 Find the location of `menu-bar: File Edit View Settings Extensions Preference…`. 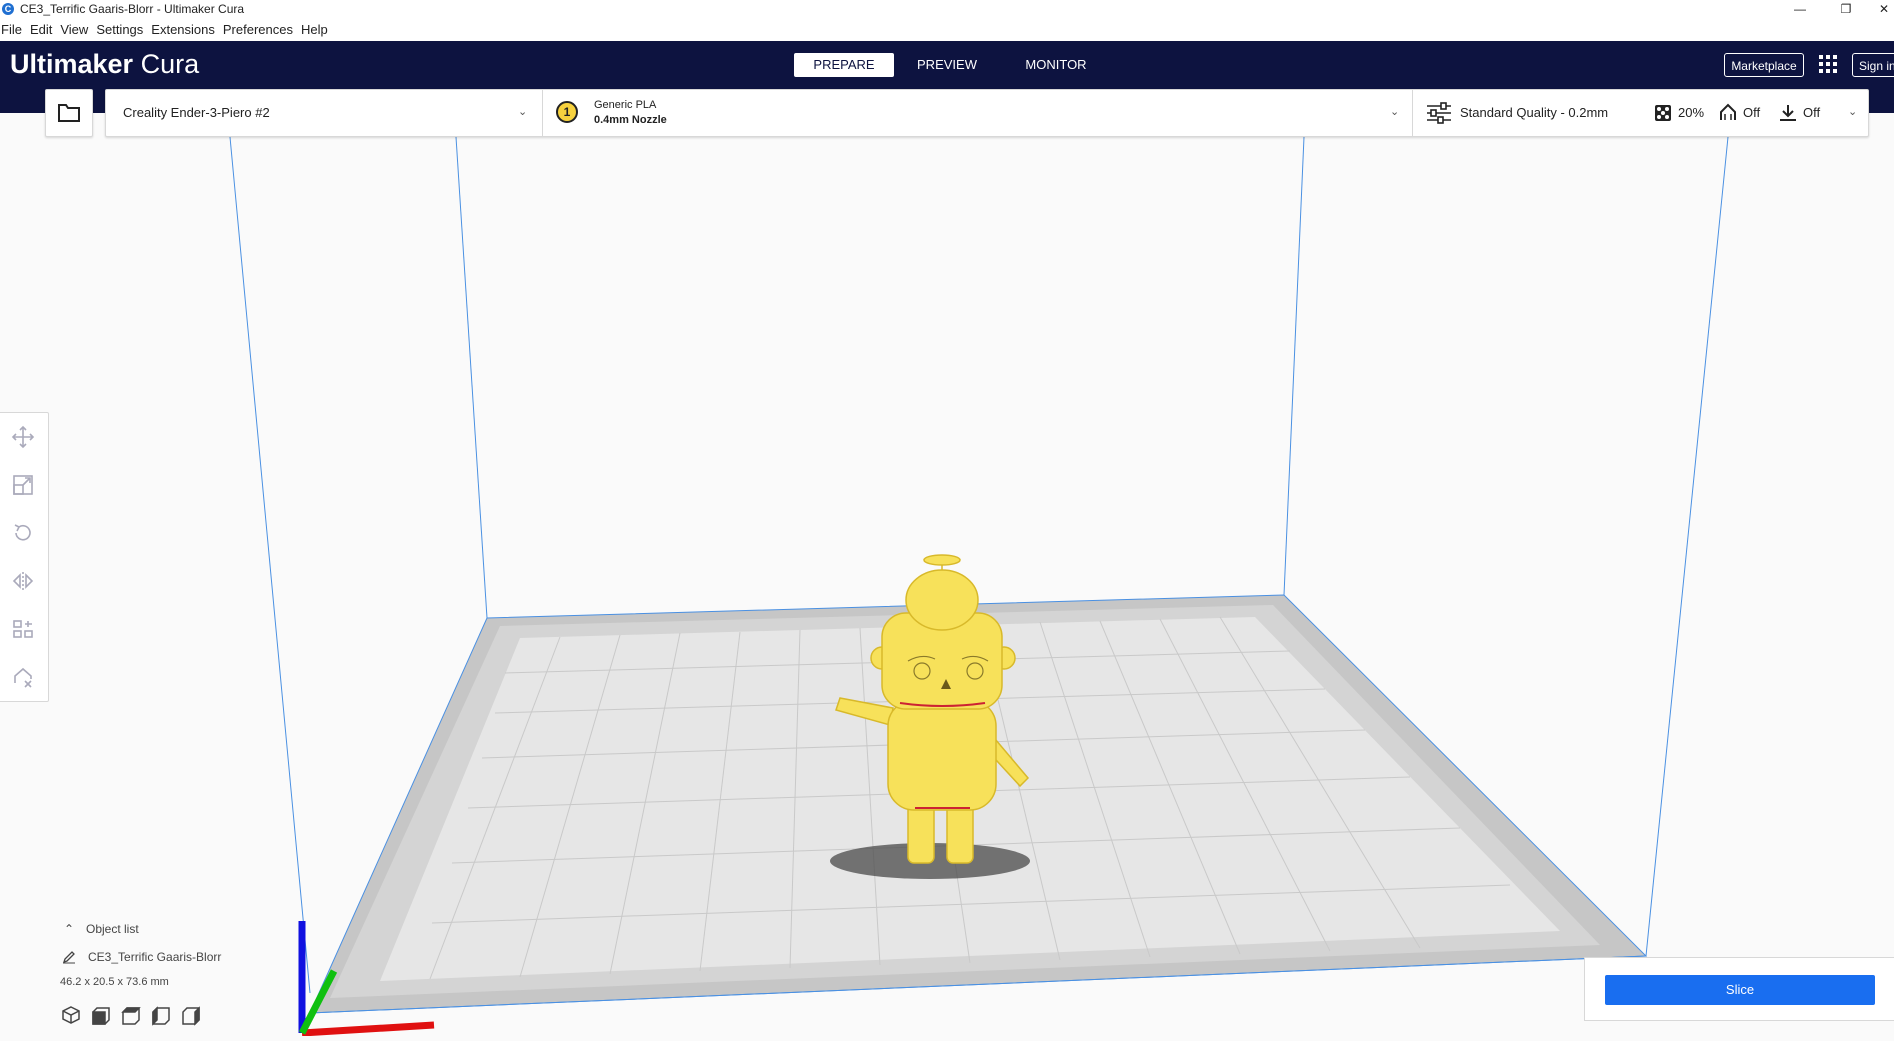

menu-bar: File Edit View Settings Extensions Preference… is located at coordinates (947, 30).